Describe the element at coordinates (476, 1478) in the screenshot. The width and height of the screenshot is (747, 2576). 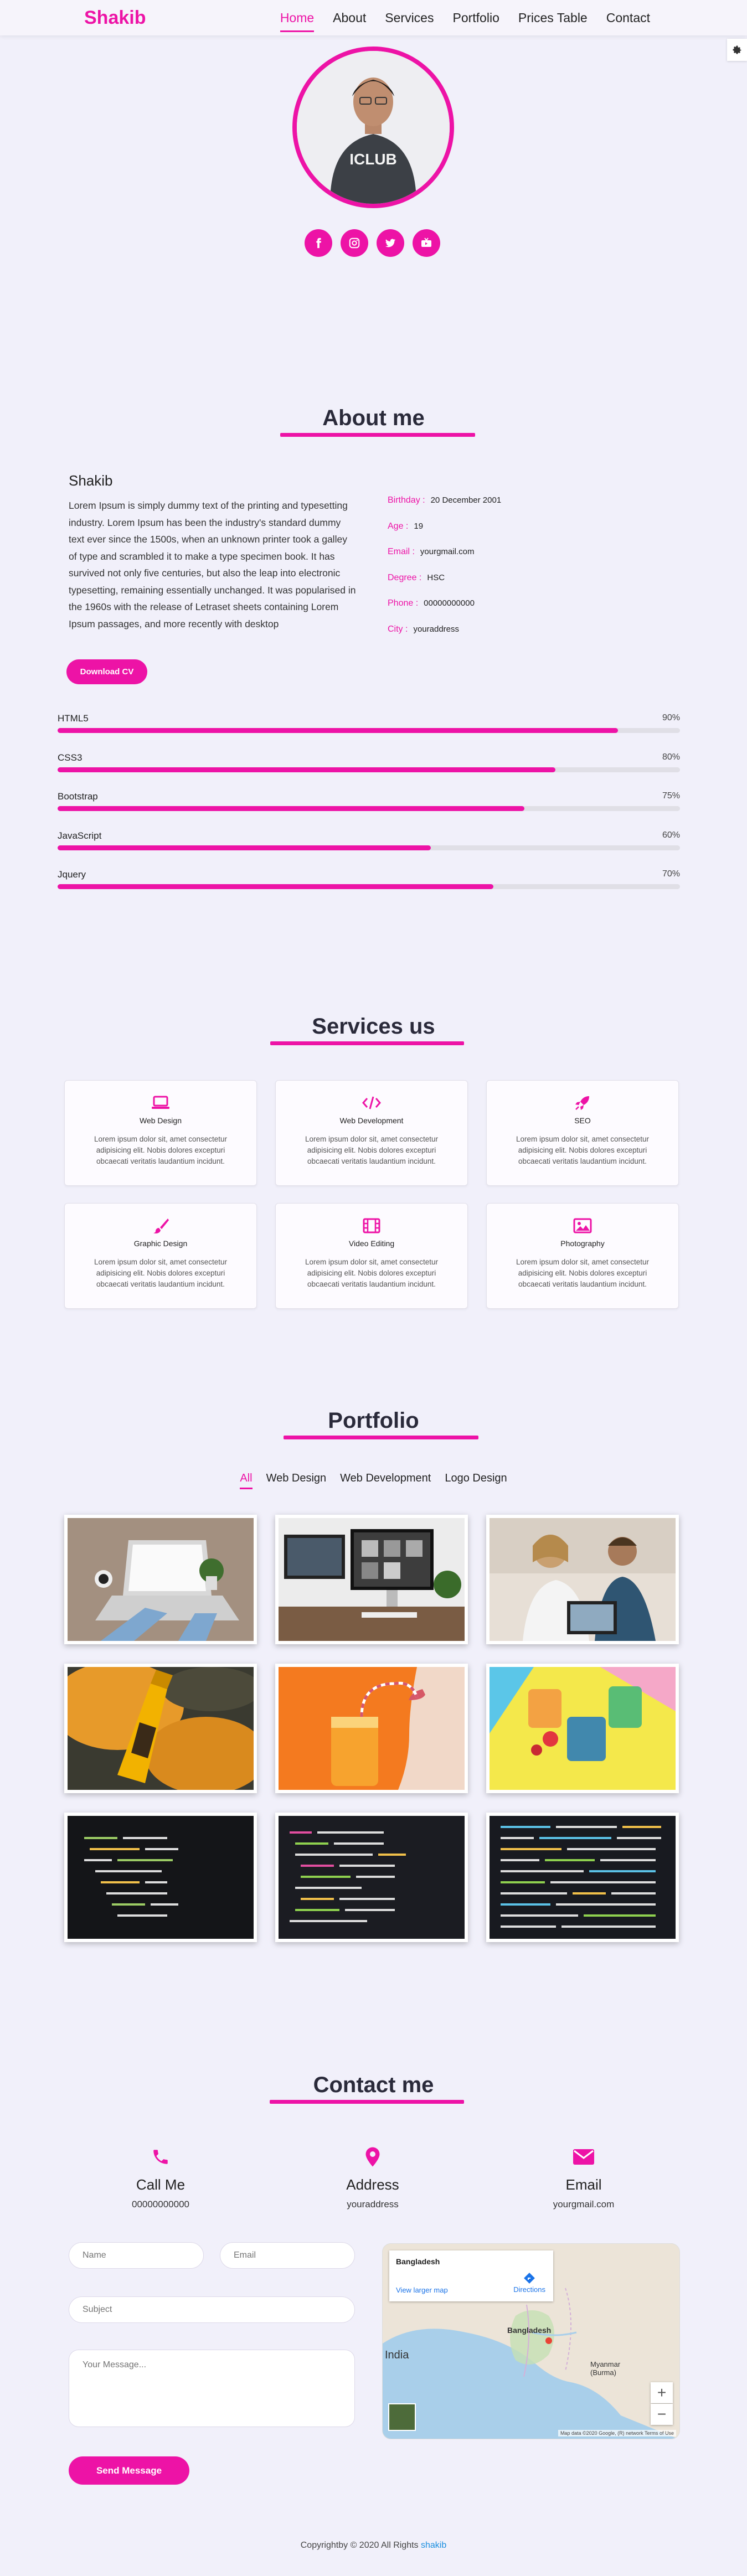
I see `filter-logo-design: Logo Design` at that location.